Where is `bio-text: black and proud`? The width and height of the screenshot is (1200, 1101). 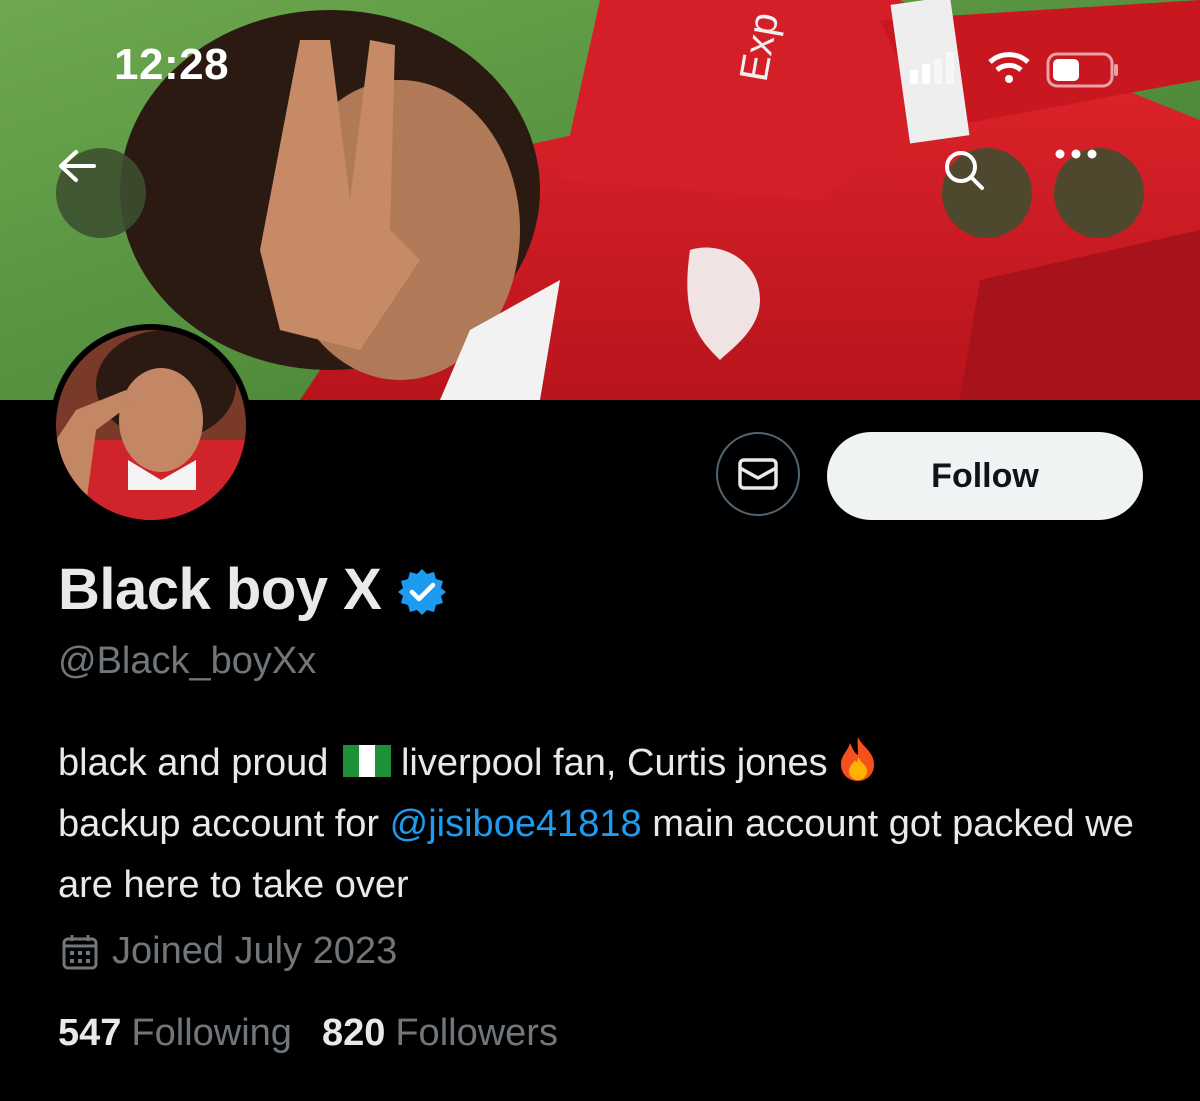 bio-text: black and proud is located at coordinates (193, 763).